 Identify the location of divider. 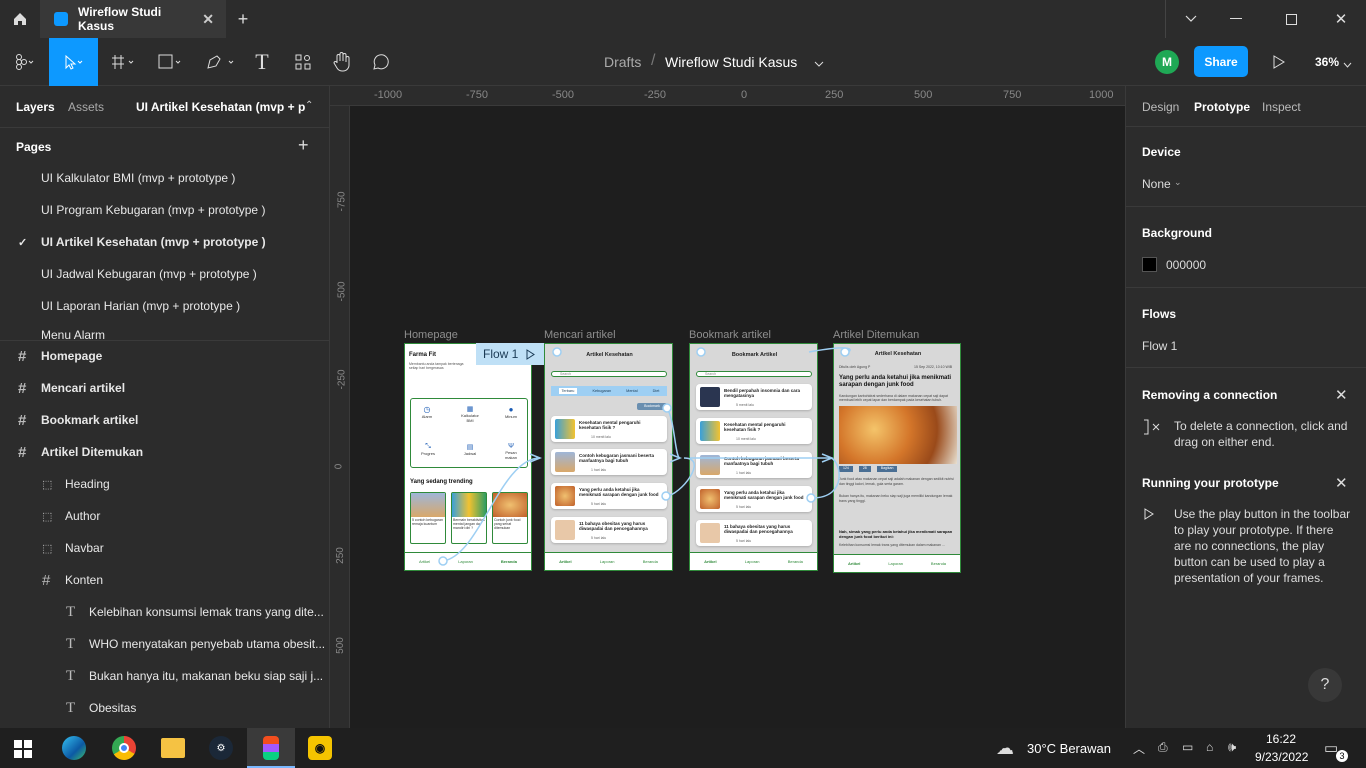
(164, 127).